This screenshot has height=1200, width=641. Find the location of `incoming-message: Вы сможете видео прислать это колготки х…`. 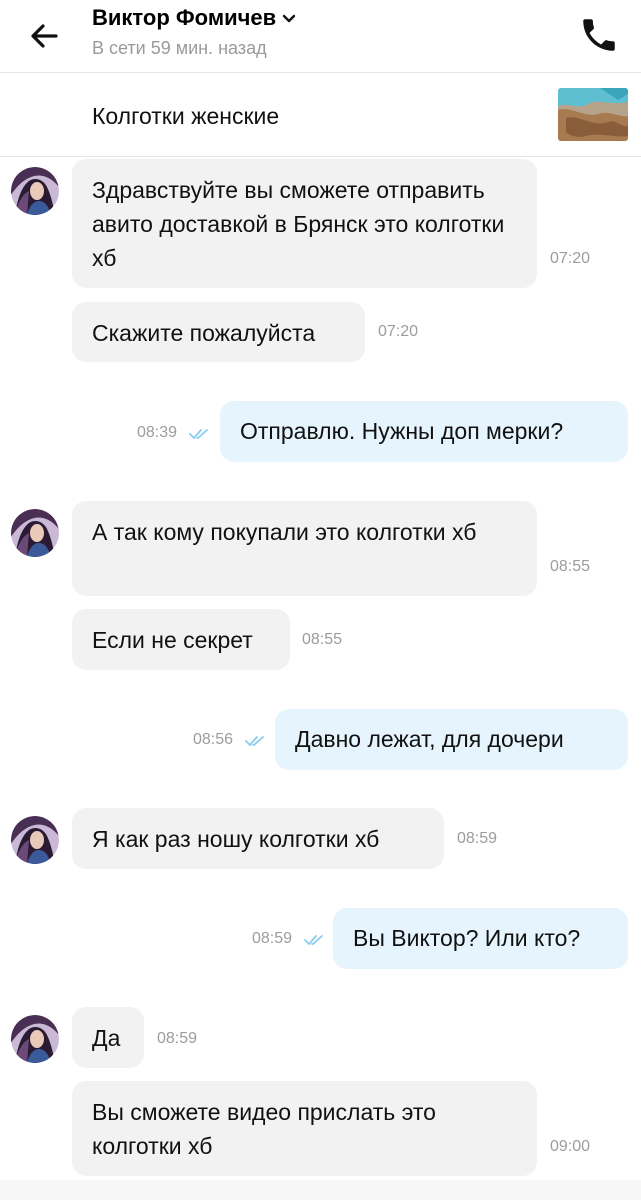

incoming-message: Вы сможете видео прислать это колготки х… is located at coordinates (304, 1128).